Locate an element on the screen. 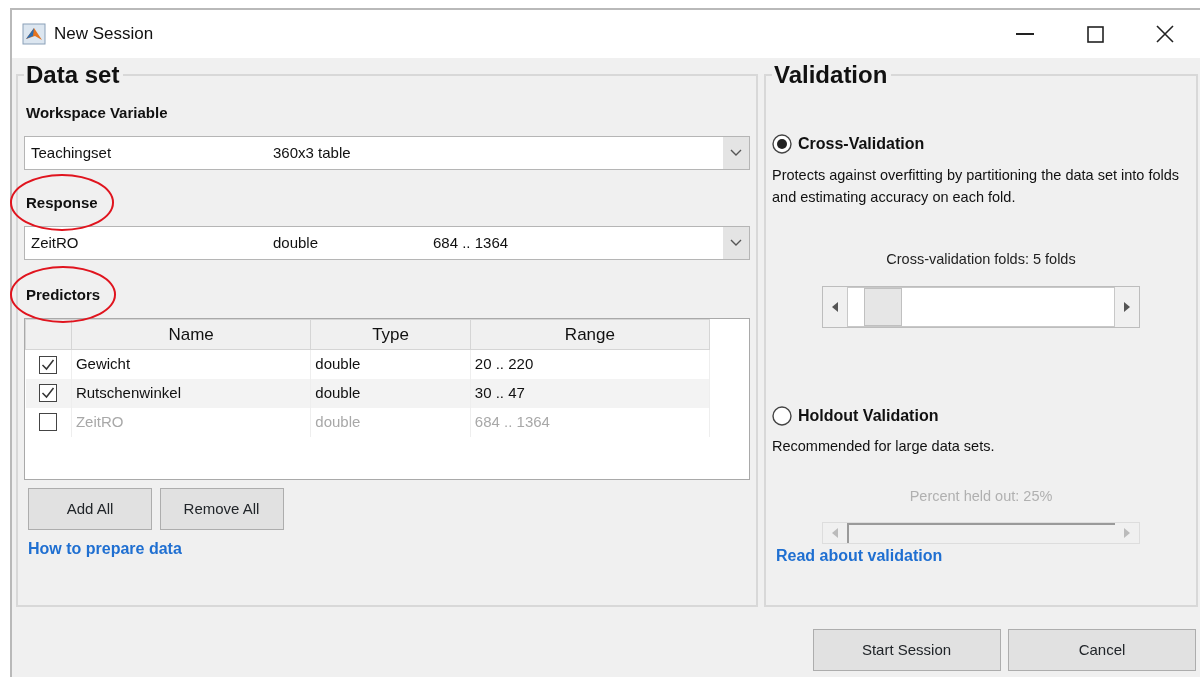 Image resolution: width=1200 pixels, height=677 pixels. dialog-button: Cancel is located at coordinates (1102, 650).